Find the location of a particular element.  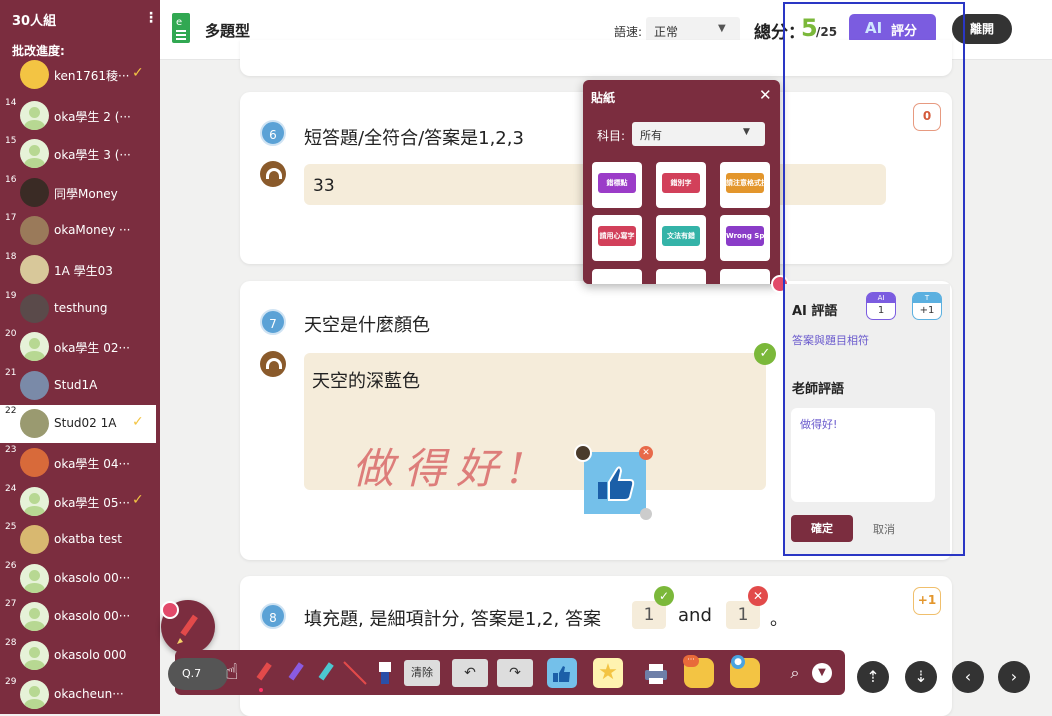

collapse-toolbar-icon: ▼ is located at coordinates (822, 673).